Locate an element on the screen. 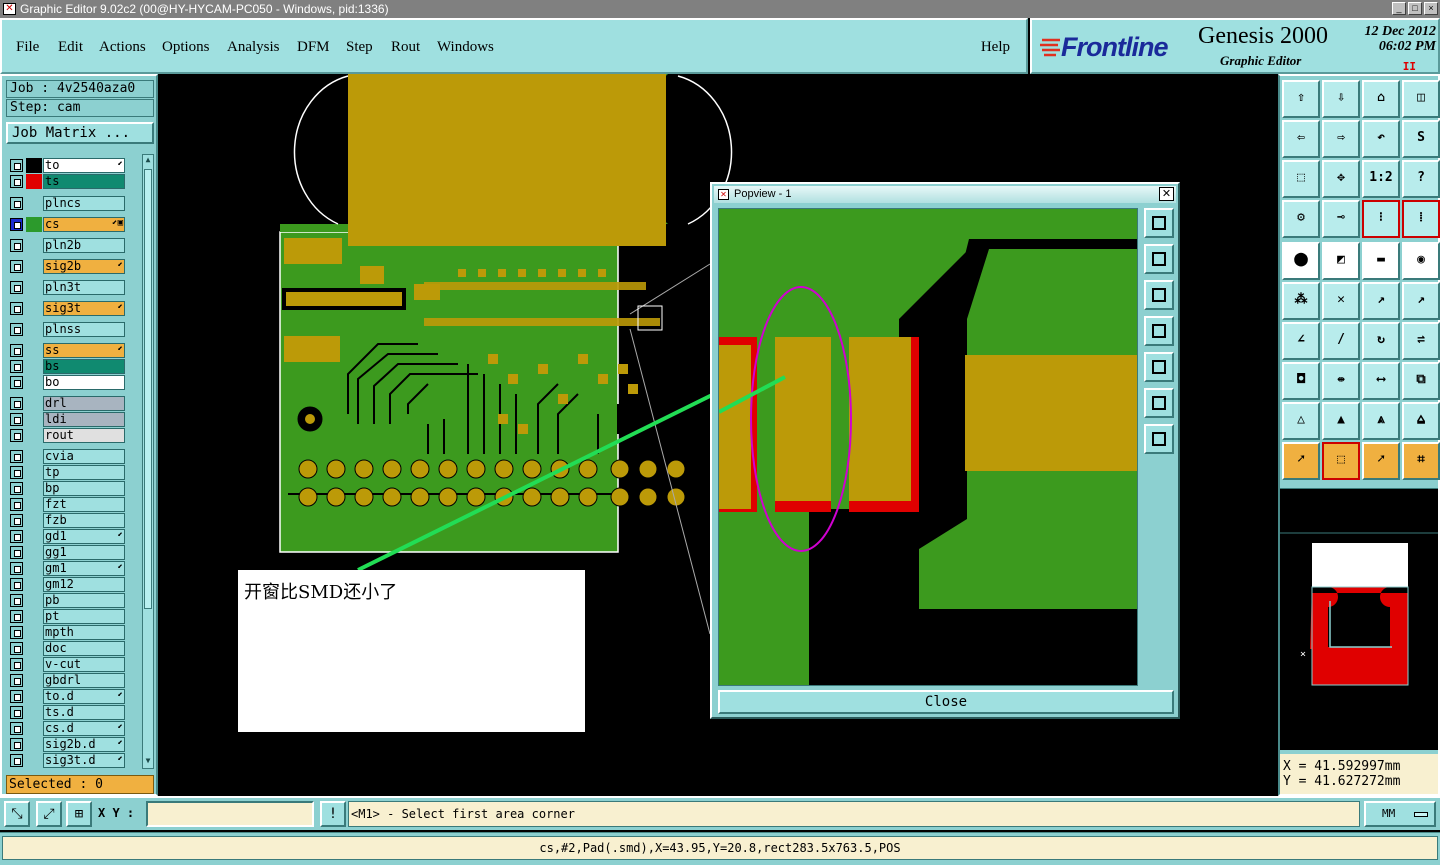 The image size is (1440, 865). pause-icon: II is located at coordinates (1409, 66).